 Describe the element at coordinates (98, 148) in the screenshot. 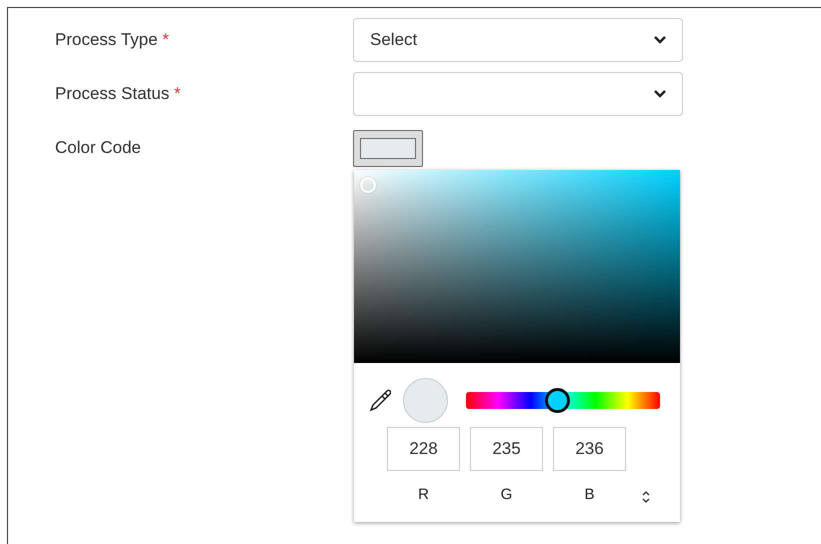

I see `field-label: Color Code` at that location.